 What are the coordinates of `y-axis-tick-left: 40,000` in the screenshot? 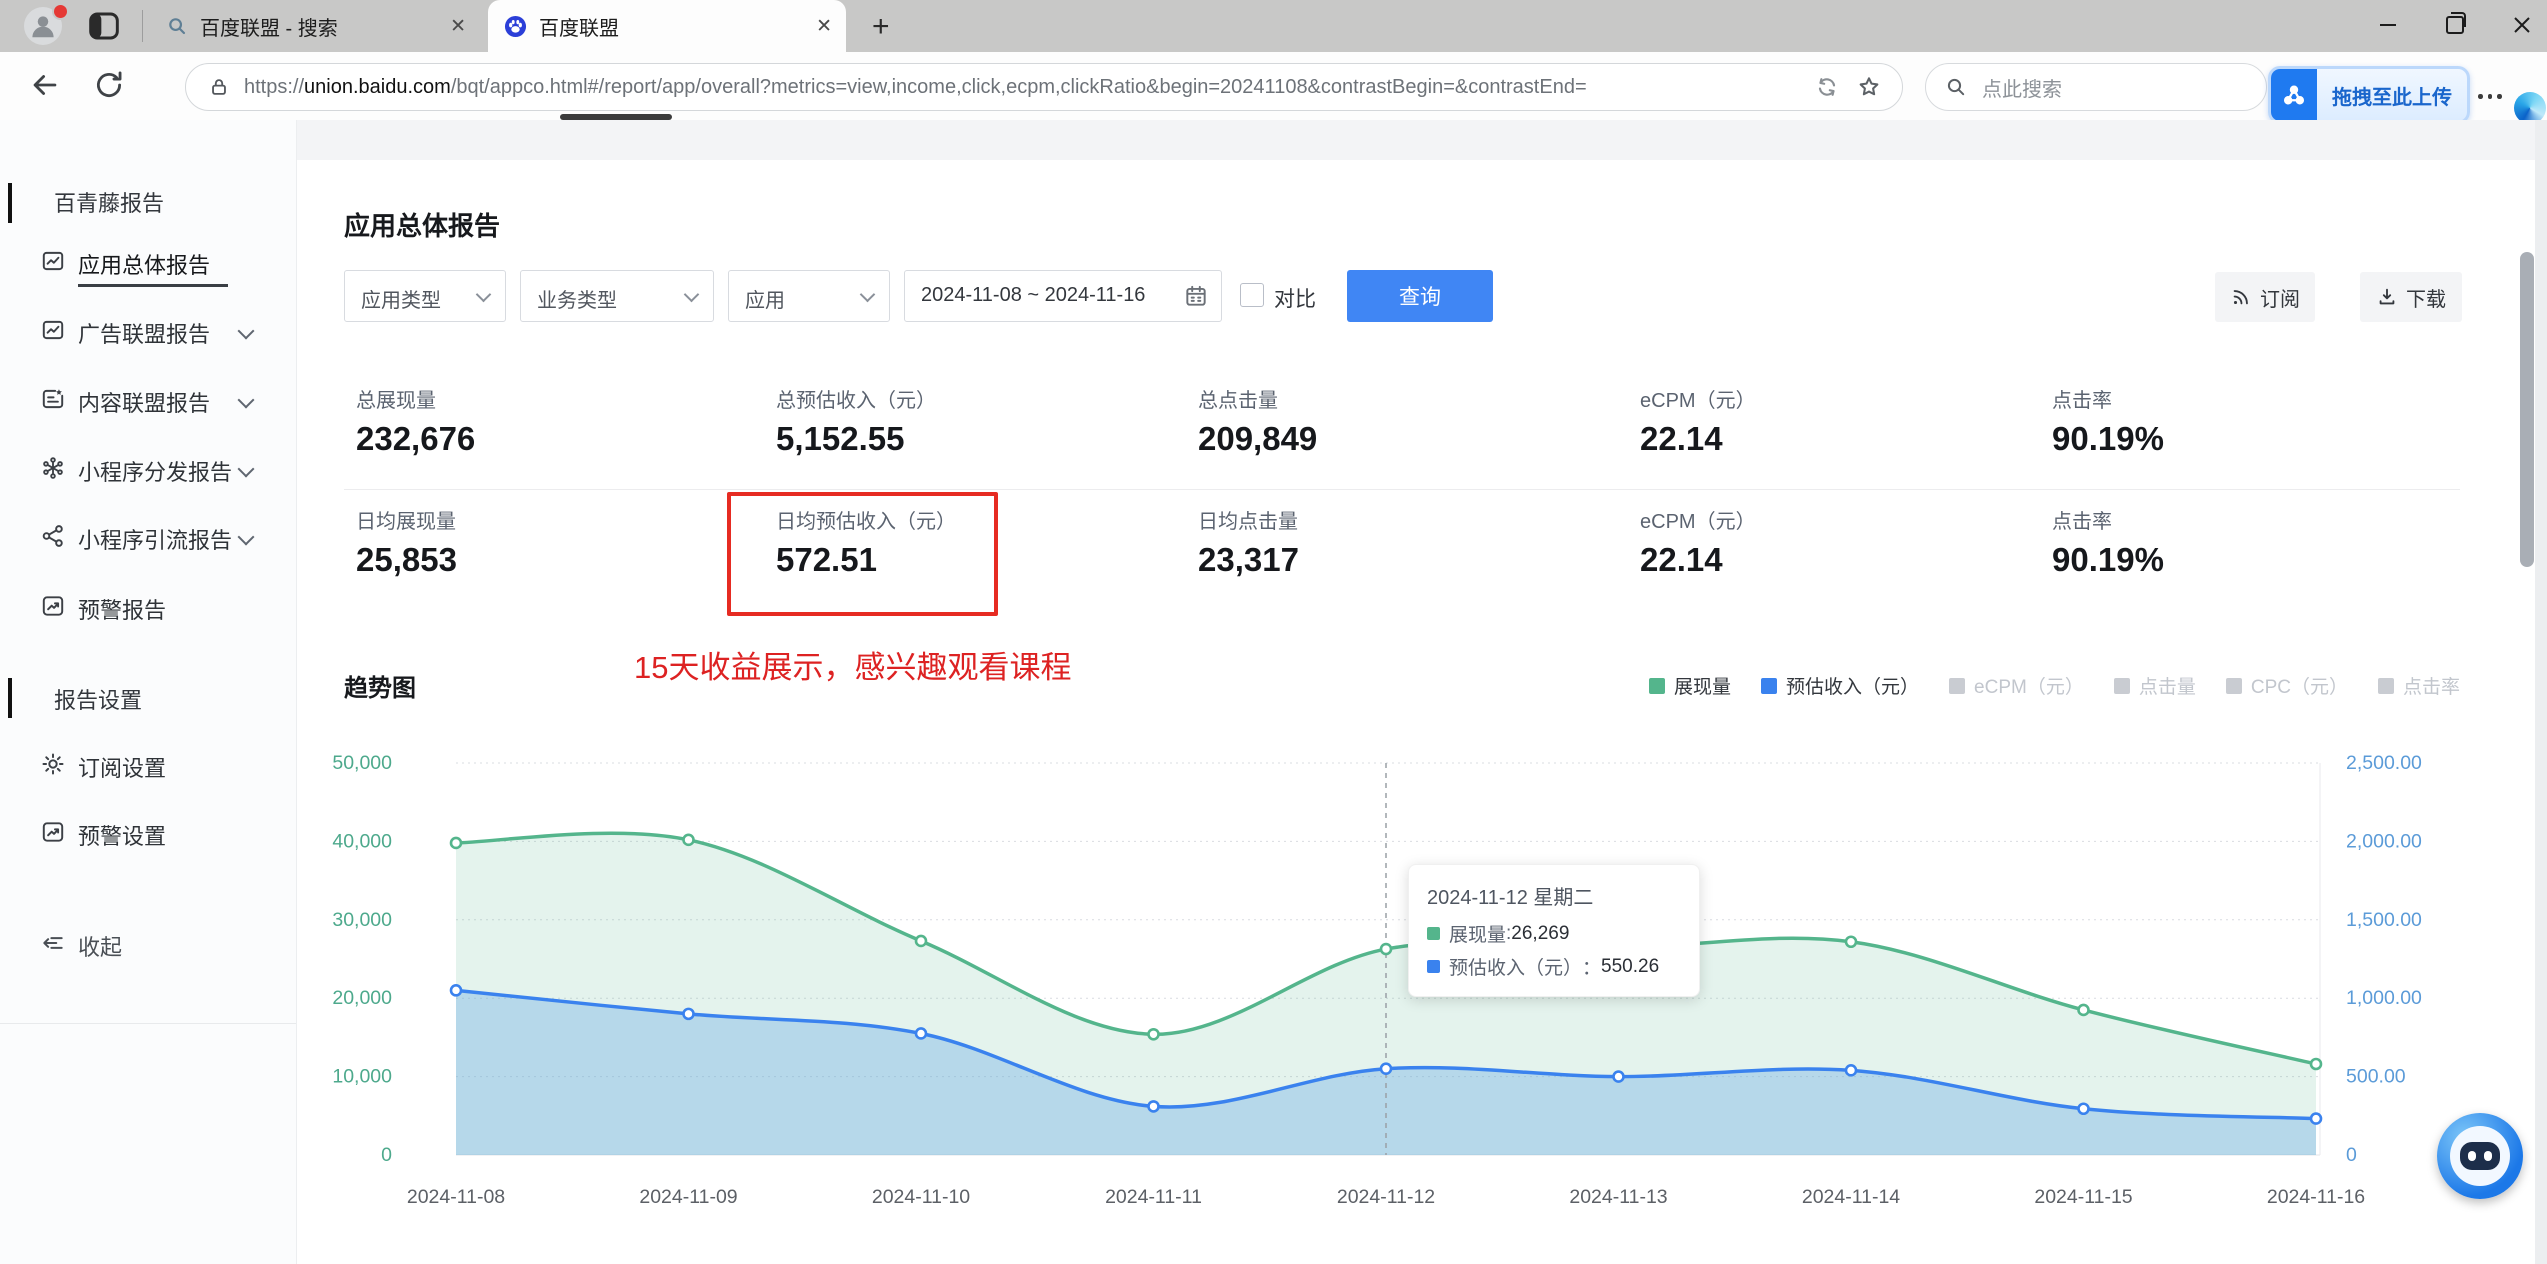 It's located at (362, 841).